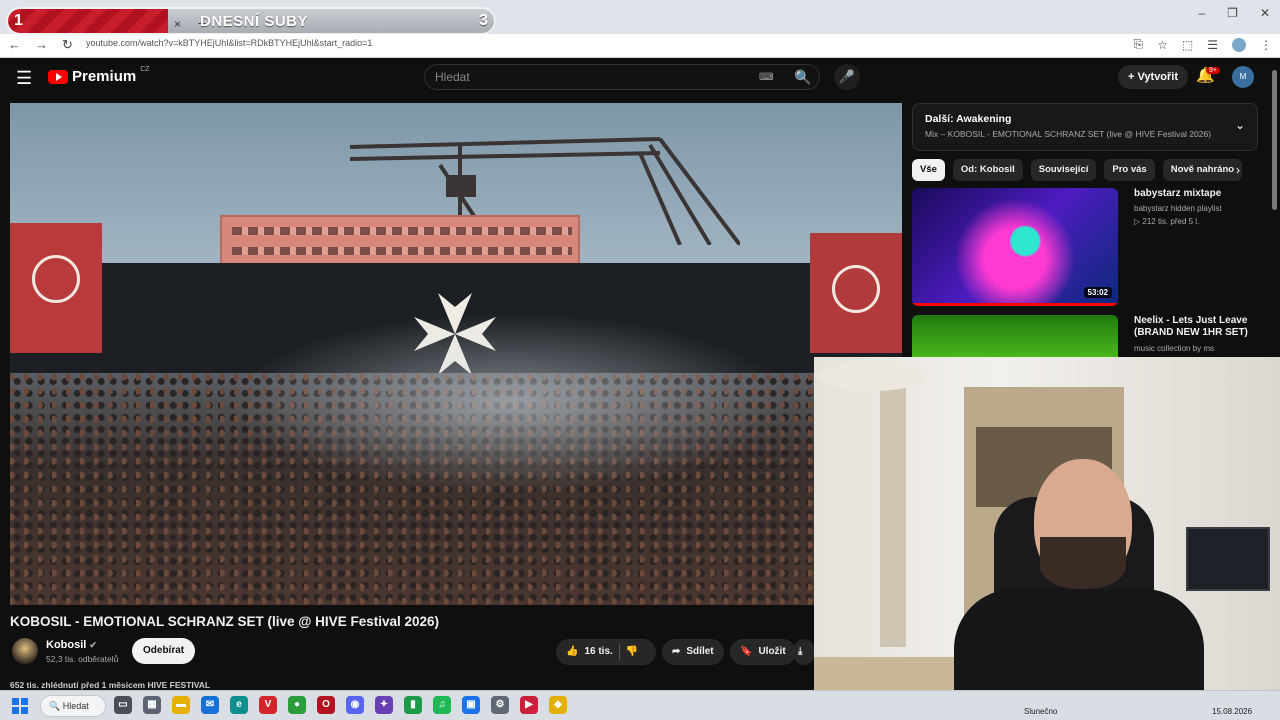  I want to click on sub-goal-target: 3, so click(483, 20).